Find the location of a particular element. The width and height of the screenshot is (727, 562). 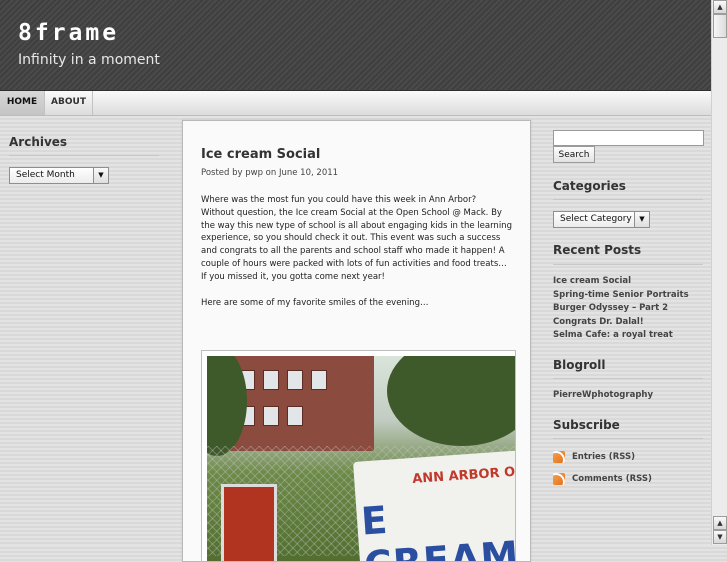

categories-select: Select Category ▼ is located at coordinates (601, 219).